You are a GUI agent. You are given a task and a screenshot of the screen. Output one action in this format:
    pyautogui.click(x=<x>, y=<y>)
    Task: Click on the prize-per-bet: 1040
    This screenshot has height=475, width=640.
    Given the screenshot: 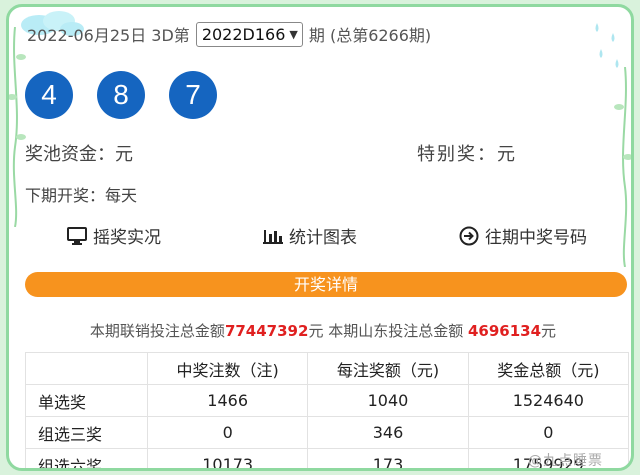 What is the action you would take?
    pyautogui.click(x=388, y=400)
    